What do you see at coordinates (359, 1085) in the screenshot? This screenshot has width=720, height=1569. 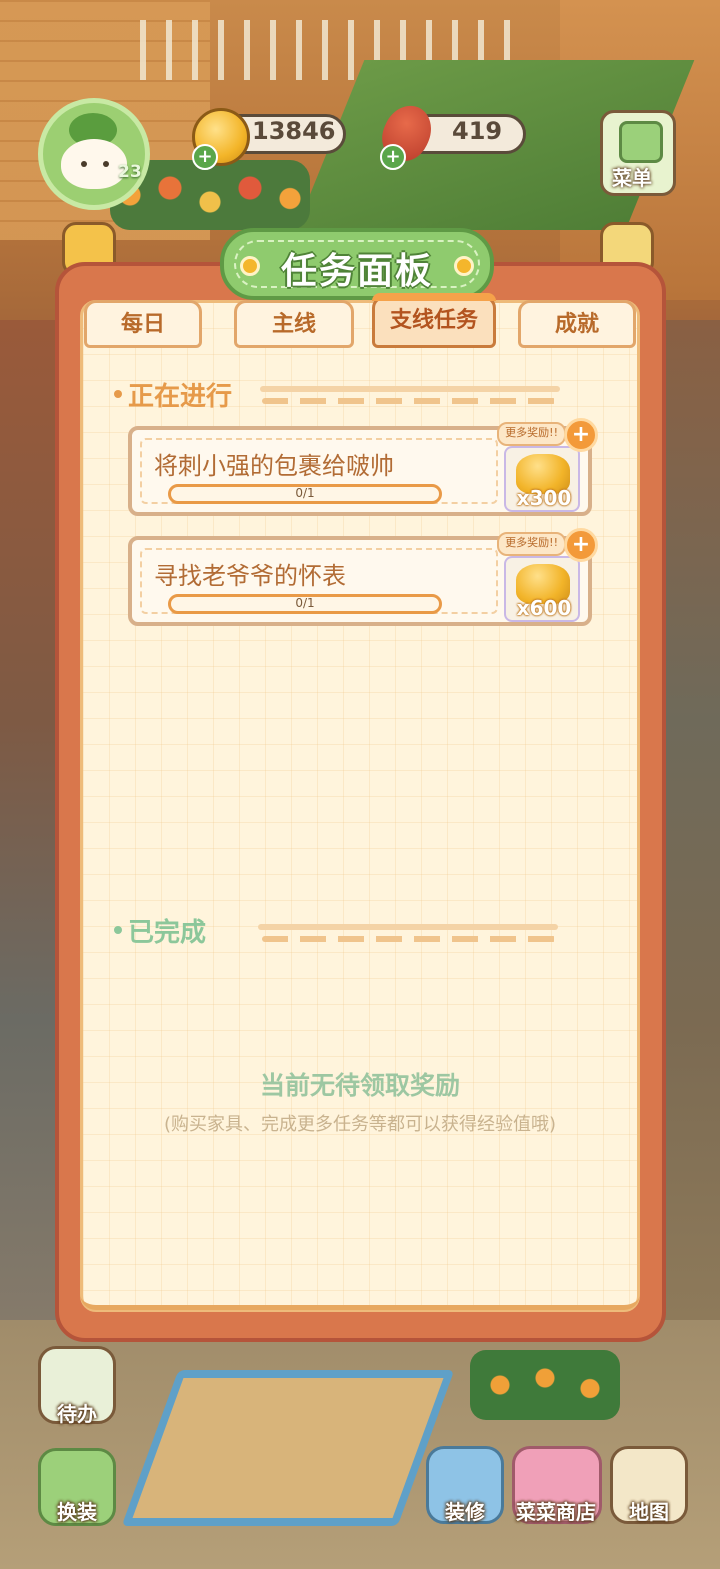 I see `empty-rewards-title: 当前无待领取奖励` at bounding box center [359, 1085].